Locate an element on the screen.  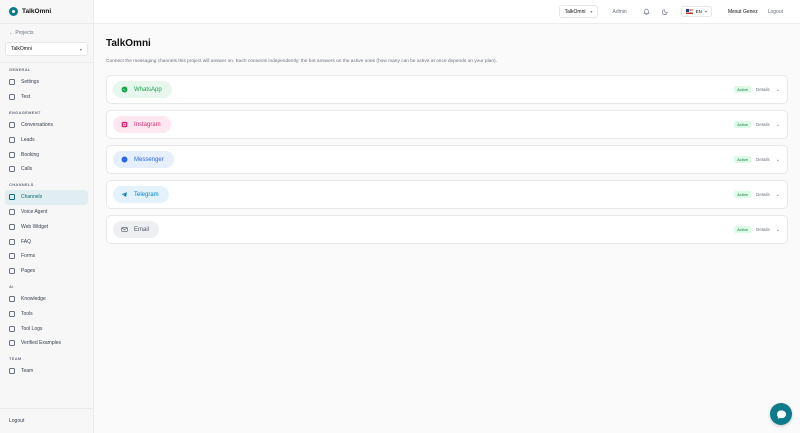
test-icon is located at coordinates (12, 97).